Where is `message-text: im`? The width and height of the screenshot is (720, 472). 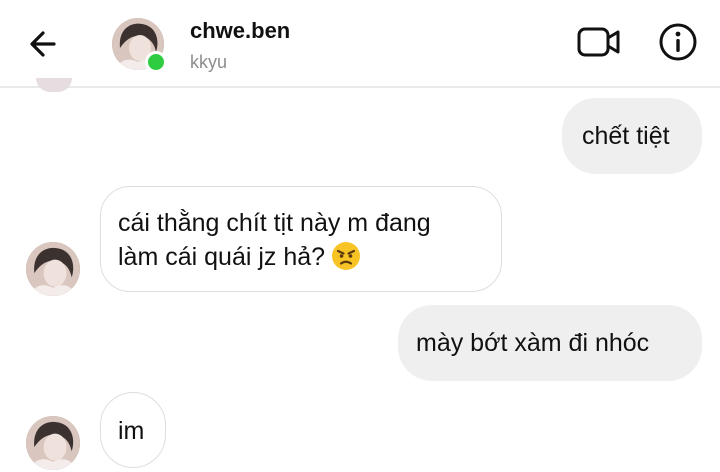
message-text: im is located at coordinates (131, 431).